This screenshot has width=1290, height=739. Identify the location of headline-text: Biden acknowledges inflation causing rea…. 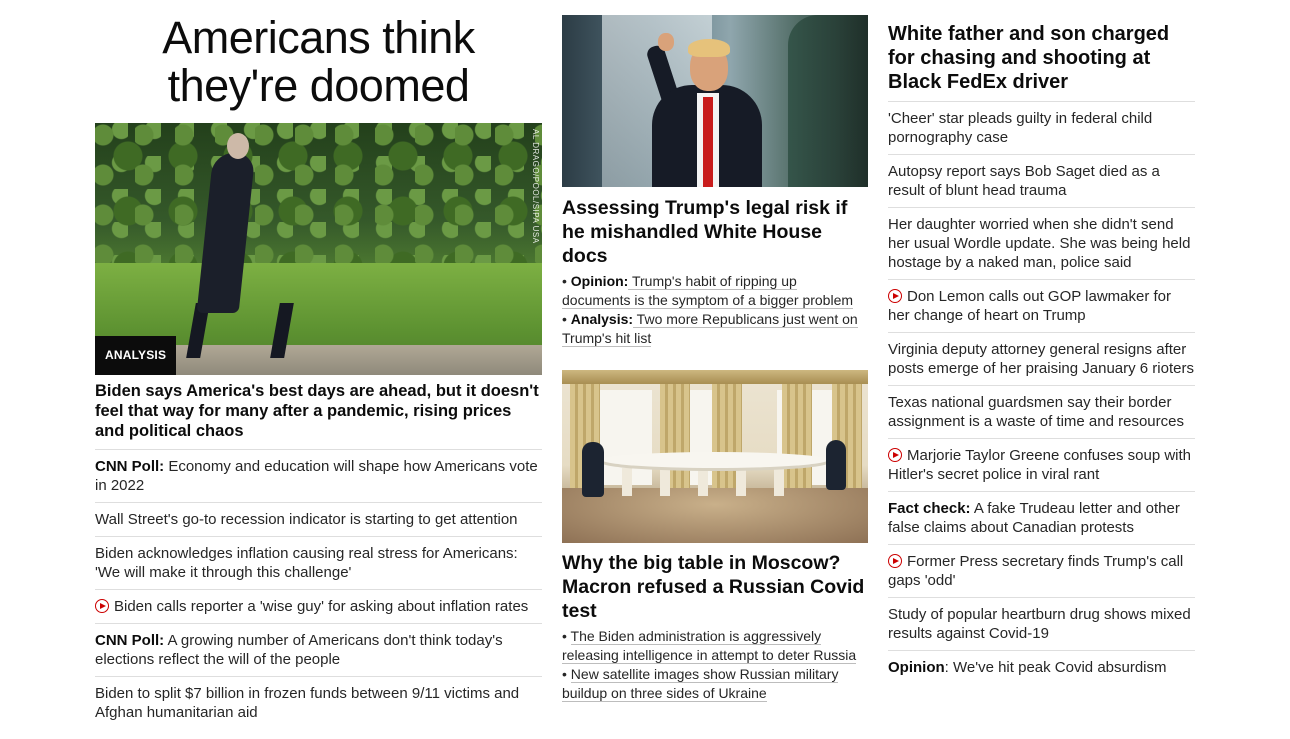
(306, 563).